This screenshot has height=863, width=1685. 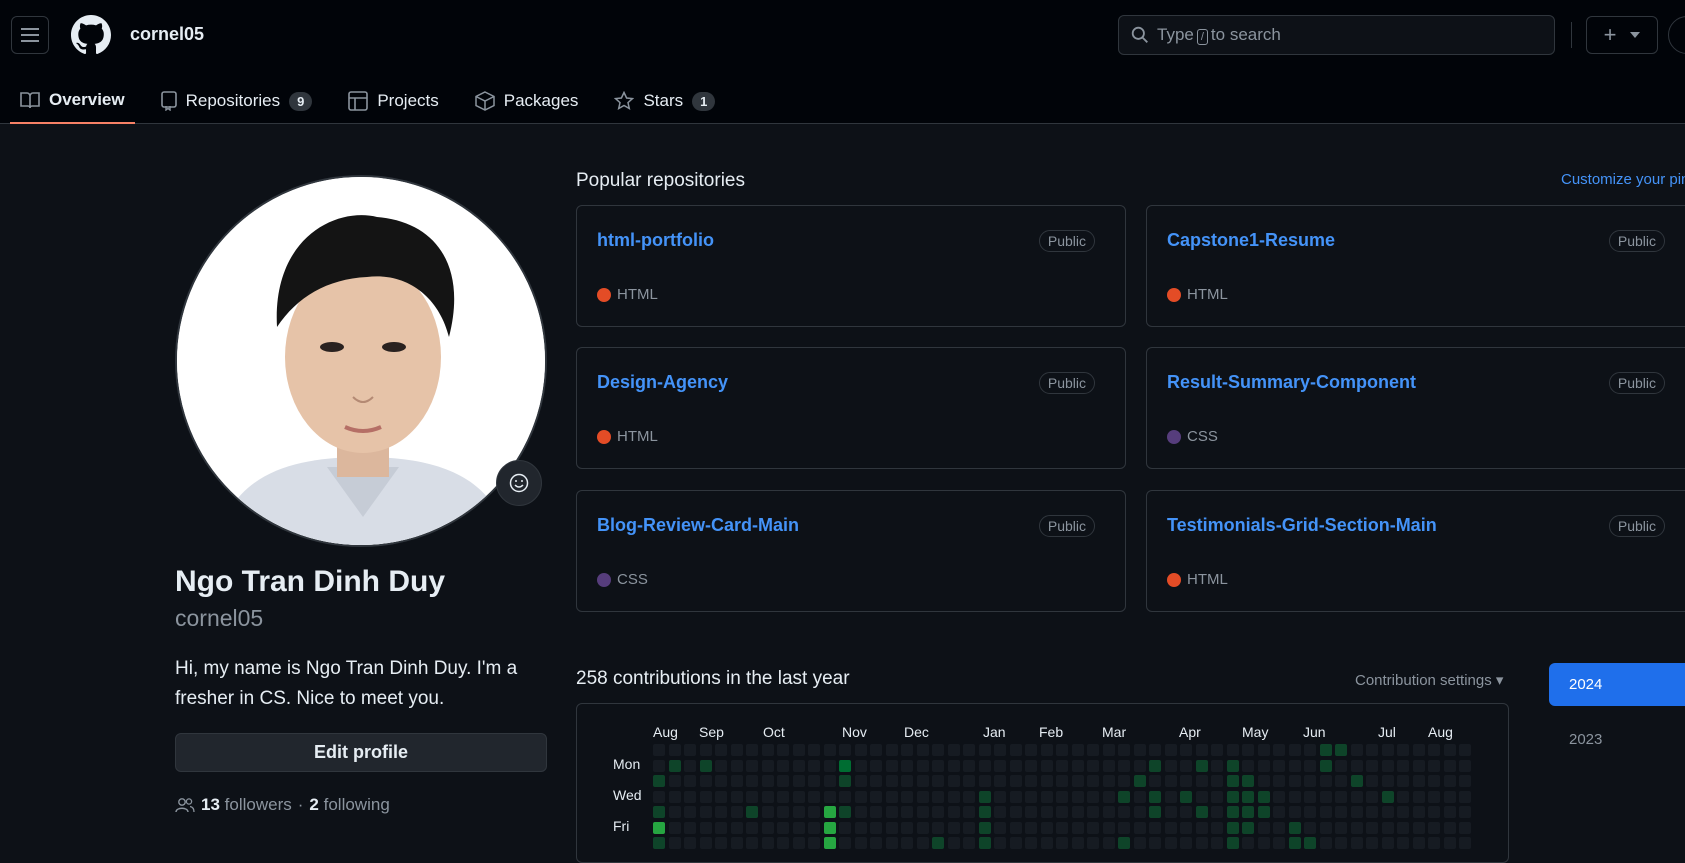 What do you see at coordinates (519, 483) in the screenshot?
I see `set-status-button` at bounding box center [519, 483].